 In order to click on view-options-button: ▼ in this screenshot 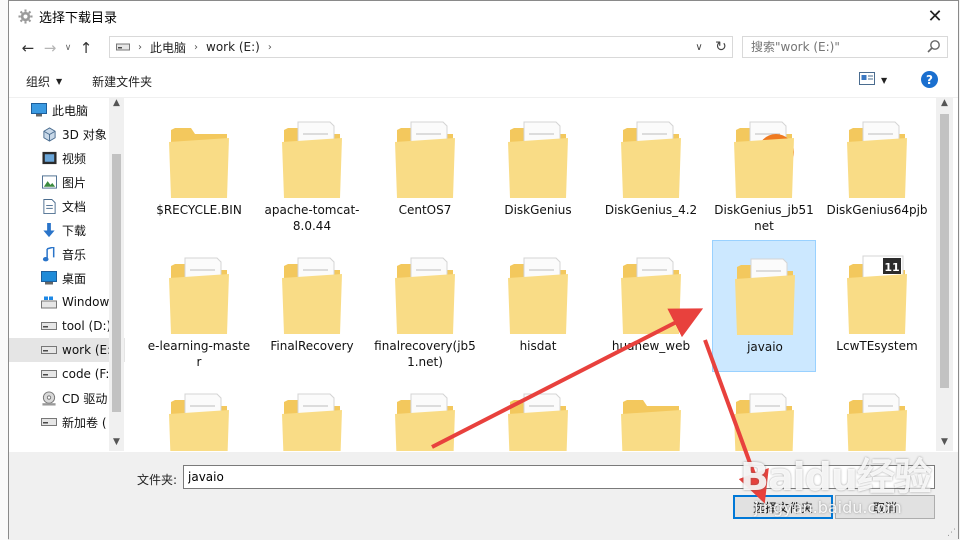, I will do `click(873, 80)`.